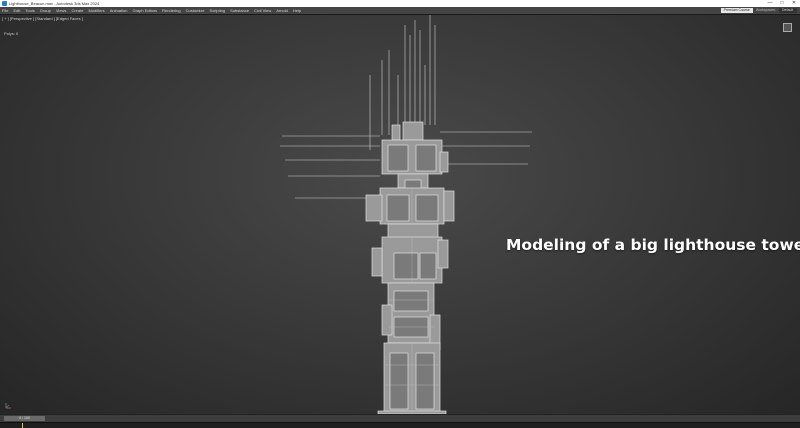 Image resolution: width=800 pixels, height=428 pixels. I want to click on current-frame-marker, so click(22, 425).